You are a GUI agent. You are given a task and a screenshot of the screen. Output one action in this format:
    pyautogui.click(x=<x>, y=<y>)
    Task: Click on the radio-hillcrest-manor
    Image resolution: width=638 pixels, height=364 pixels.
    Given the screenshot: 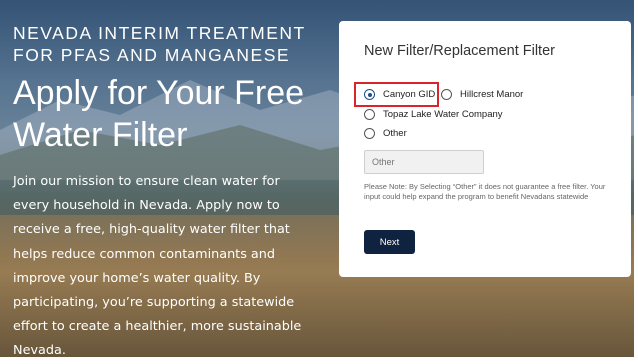 What is the action you would take?
    pyautogui.click(x=446, y=94)
    